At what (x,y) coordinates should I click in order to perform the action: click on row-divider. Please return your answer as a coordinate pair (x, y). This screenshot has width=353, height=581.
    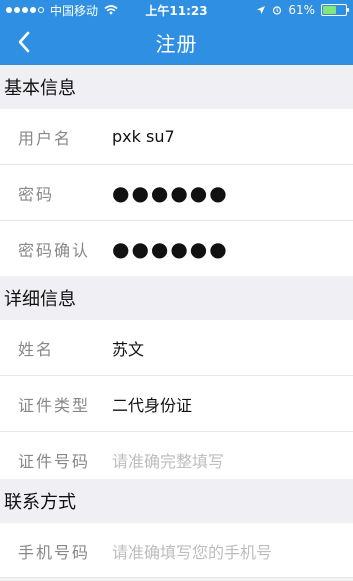
    Looking at the image, I should click on (176, 577).